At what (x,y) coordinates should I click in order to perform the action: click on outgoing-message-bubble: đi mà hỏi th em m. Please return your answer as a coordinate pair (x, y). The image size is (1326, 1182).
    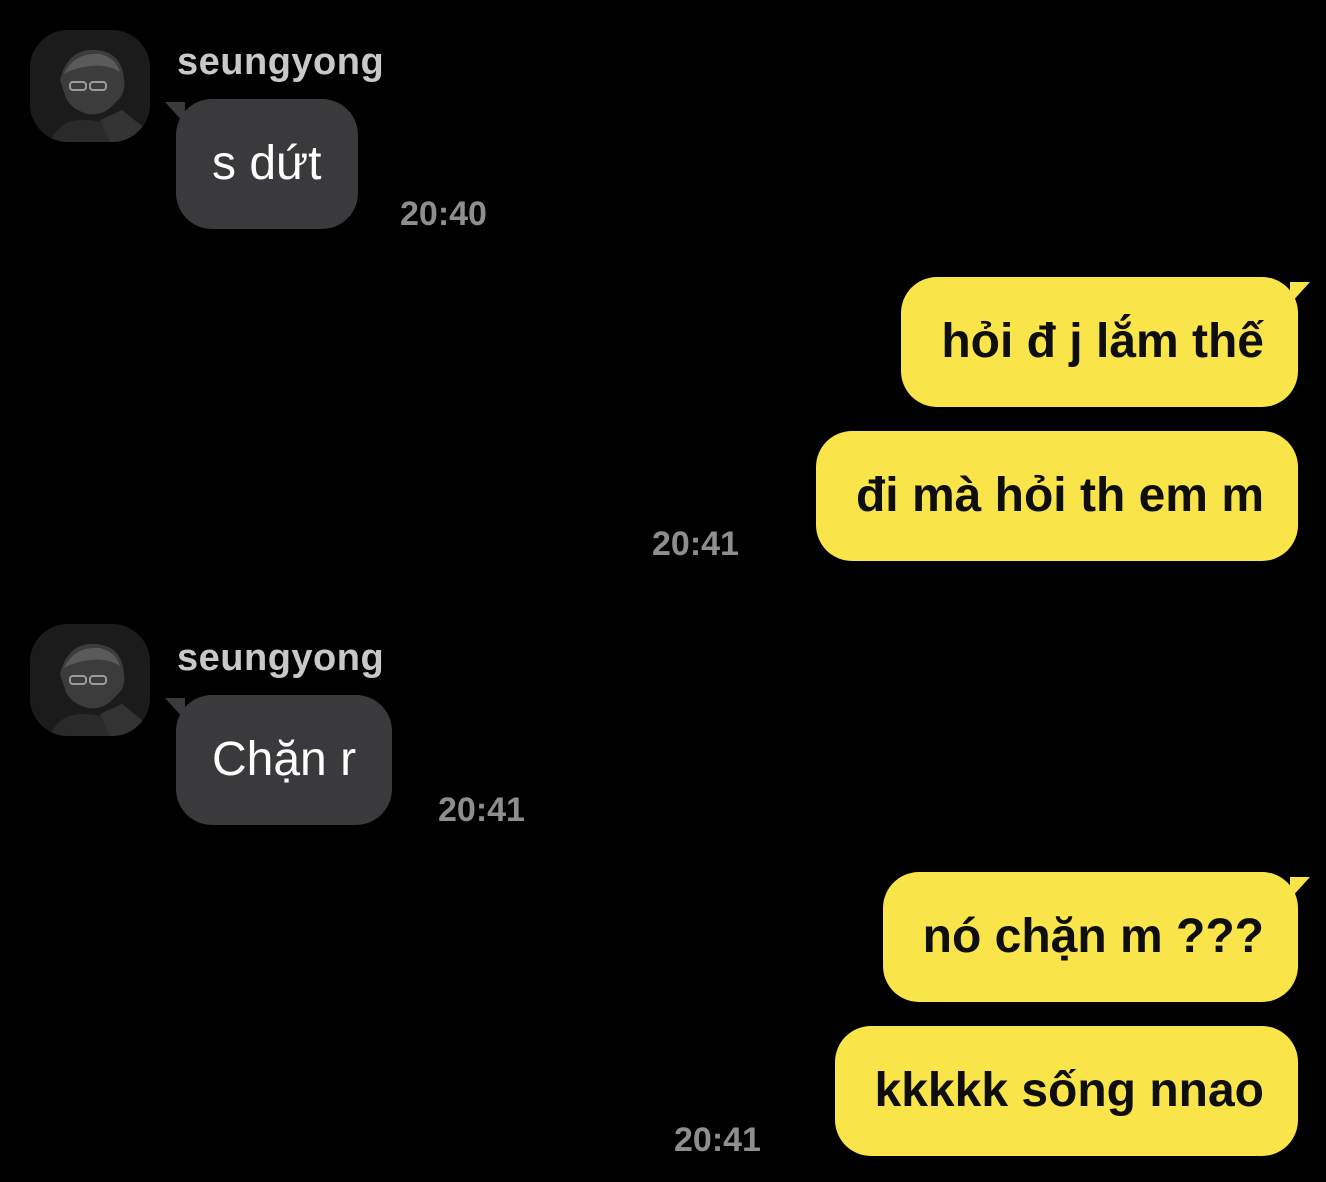
    Looking at the image, I should click on (1056, 496).